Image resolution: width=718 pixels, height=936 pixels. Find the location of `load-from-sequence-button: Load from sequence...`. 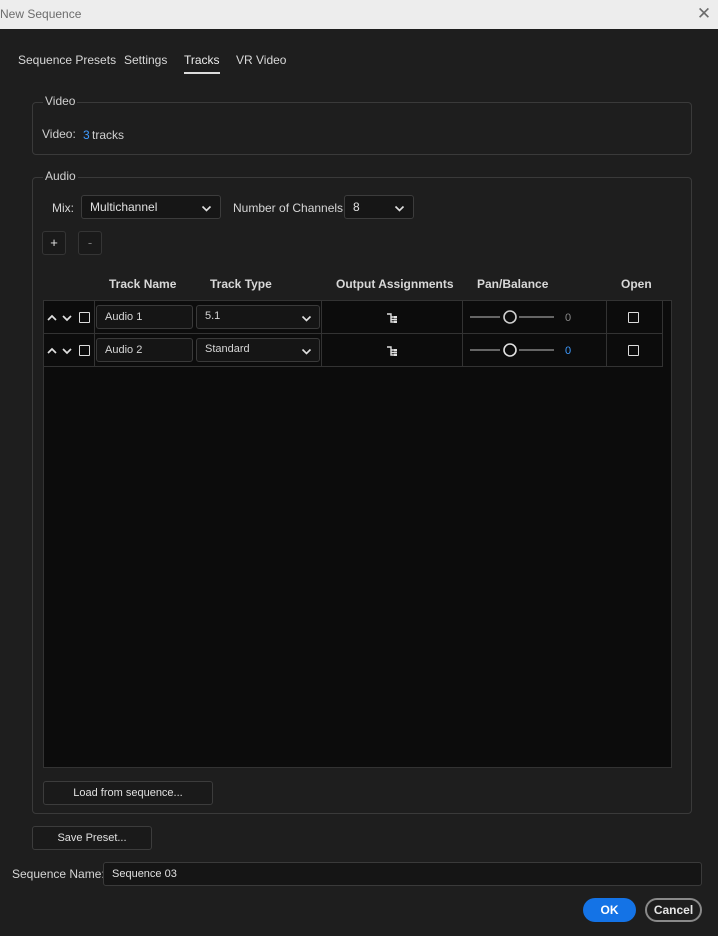

load-from-sequence-button: Load from sequence... is located at coordinates (128, 793).